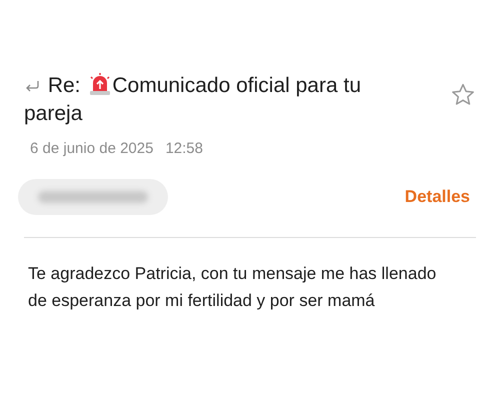  Describe the element at coordinates (92, 148) in the screenshot. I see `email-date: 6 de junio de 2025` at that location.